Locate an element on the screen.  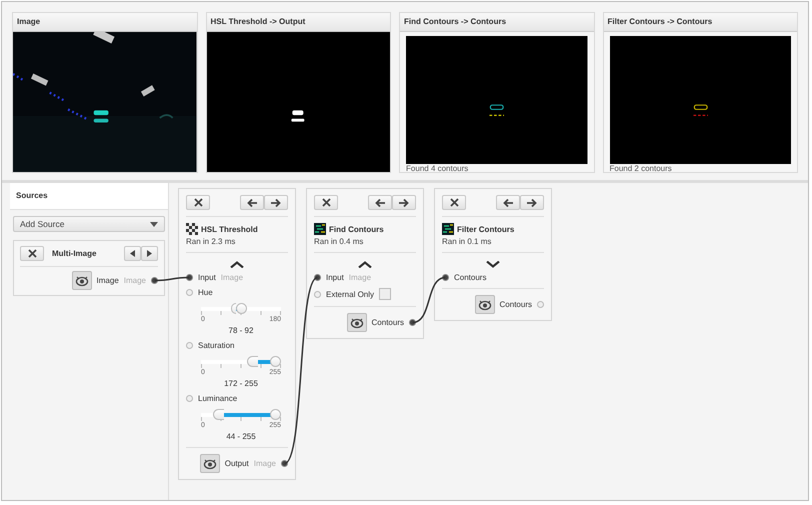
step-title: Filter Contours is located at coordinates (485, 229).